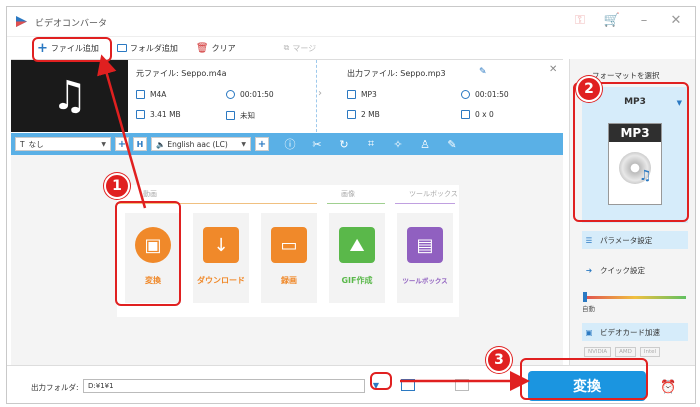 The image size is (700, 407). I want to click on toolbox-tool: ▤ ツールボックス, so click(425, 258).